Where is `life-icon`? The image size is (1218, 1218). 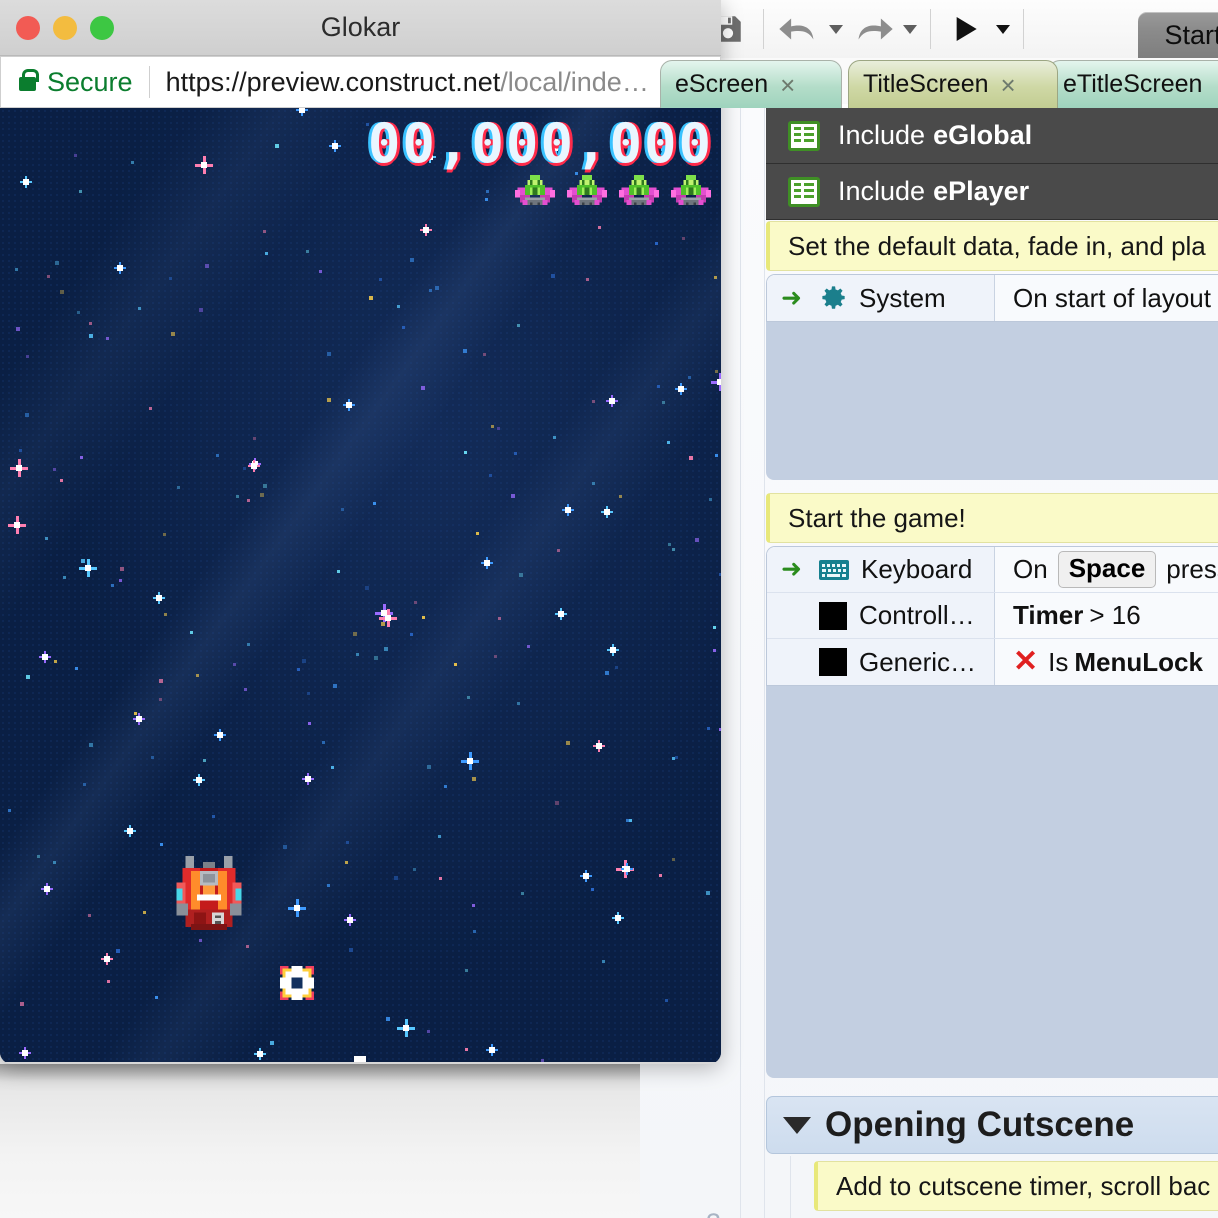
life-icon is located at coordinates (535, 189).